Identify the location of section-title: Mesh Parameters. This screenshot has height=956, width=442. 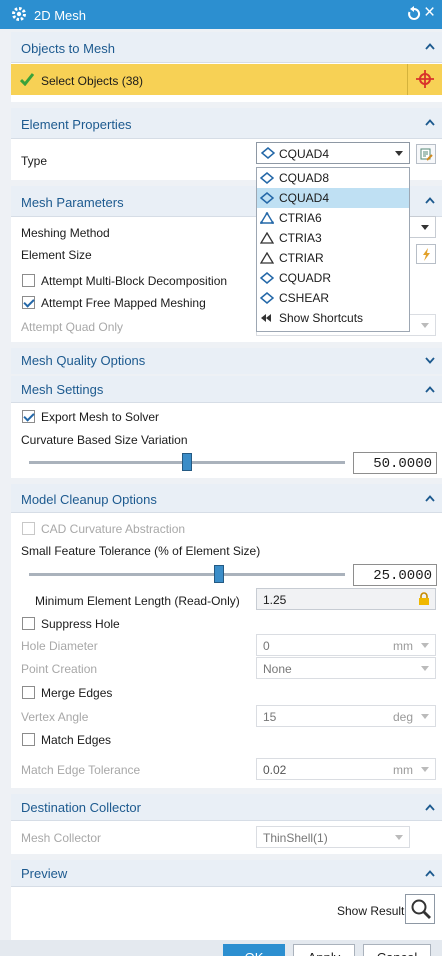
(72, 202).